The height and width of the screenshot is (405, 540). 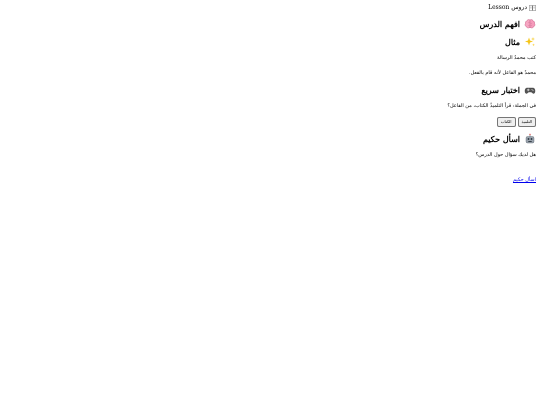 I want to click on quiz-option-student-button: التلميذ, so click(x=526, y=122).